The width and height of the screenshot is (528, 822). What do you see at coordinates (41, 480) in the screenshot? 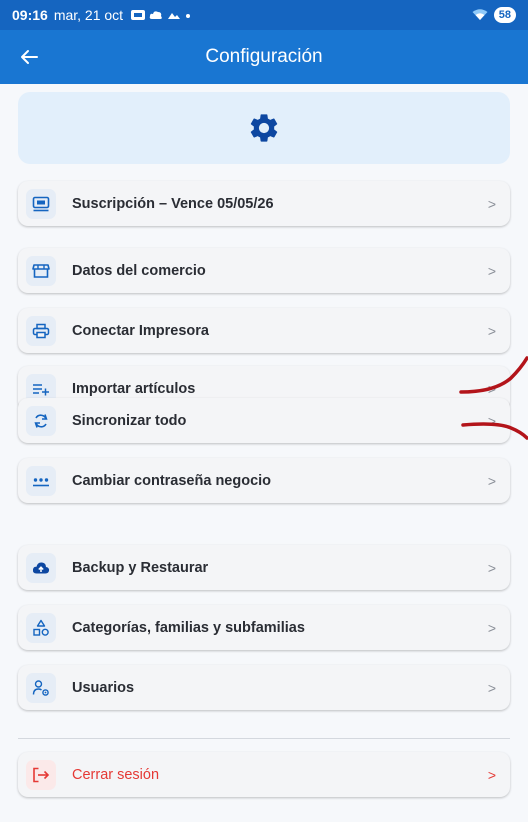
I see `password-icon` at bounding box center [41, 480].